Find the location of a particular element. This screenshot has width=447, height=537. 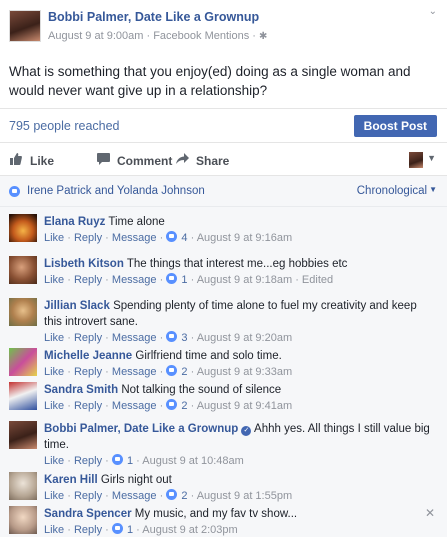

commenter-name: Karen Hill is located at coordinates (71, 480).